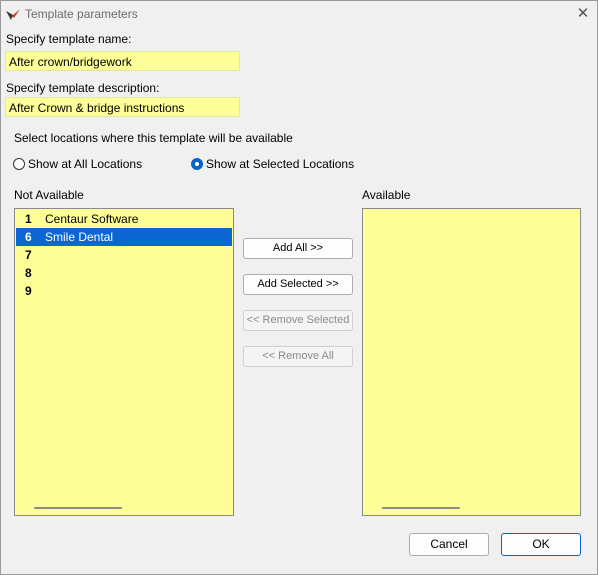  I want to click on radio-show-all-label: Show at All Locations, so click(85, 164).